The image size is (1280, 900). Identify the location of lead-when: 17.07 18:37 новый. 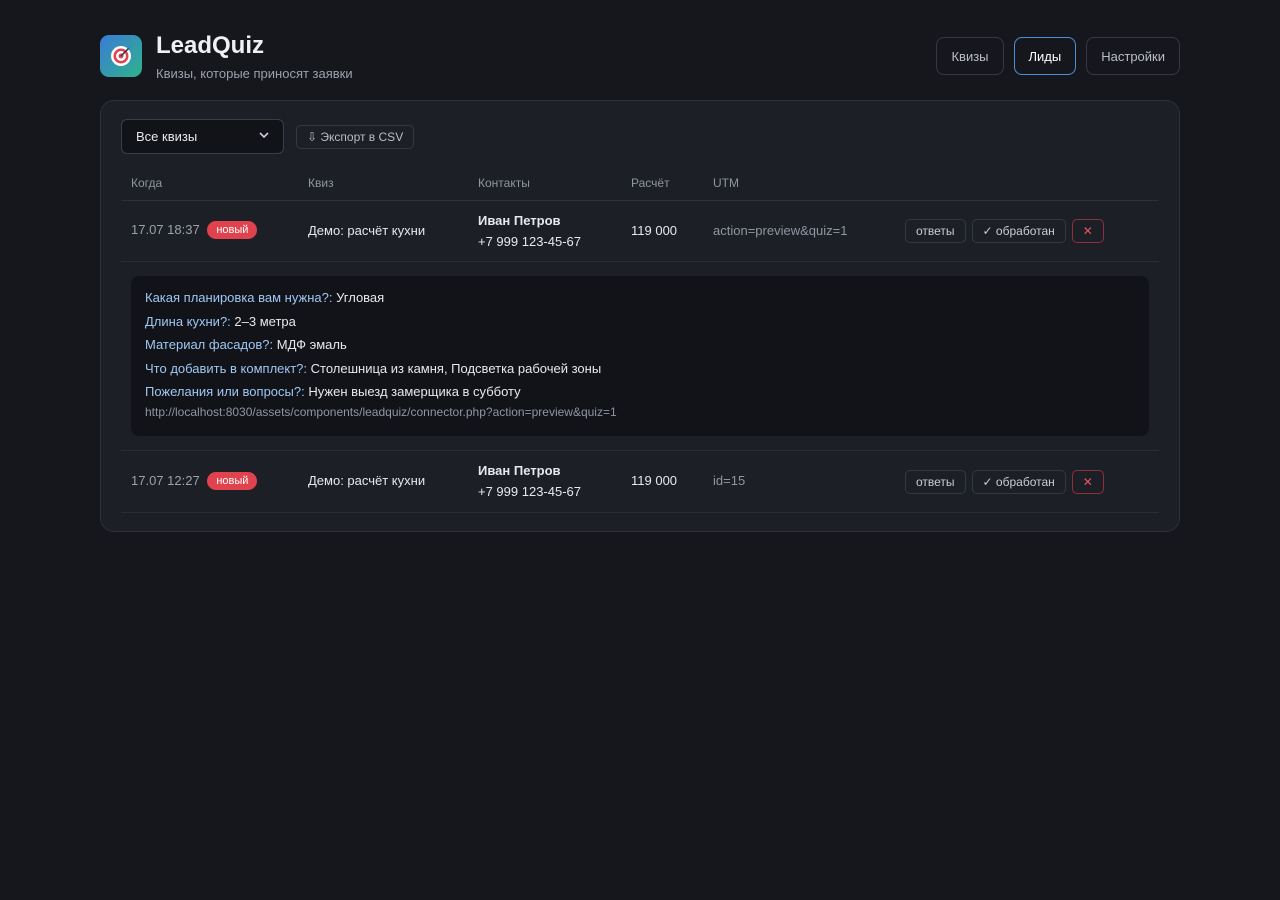
(194, 230).